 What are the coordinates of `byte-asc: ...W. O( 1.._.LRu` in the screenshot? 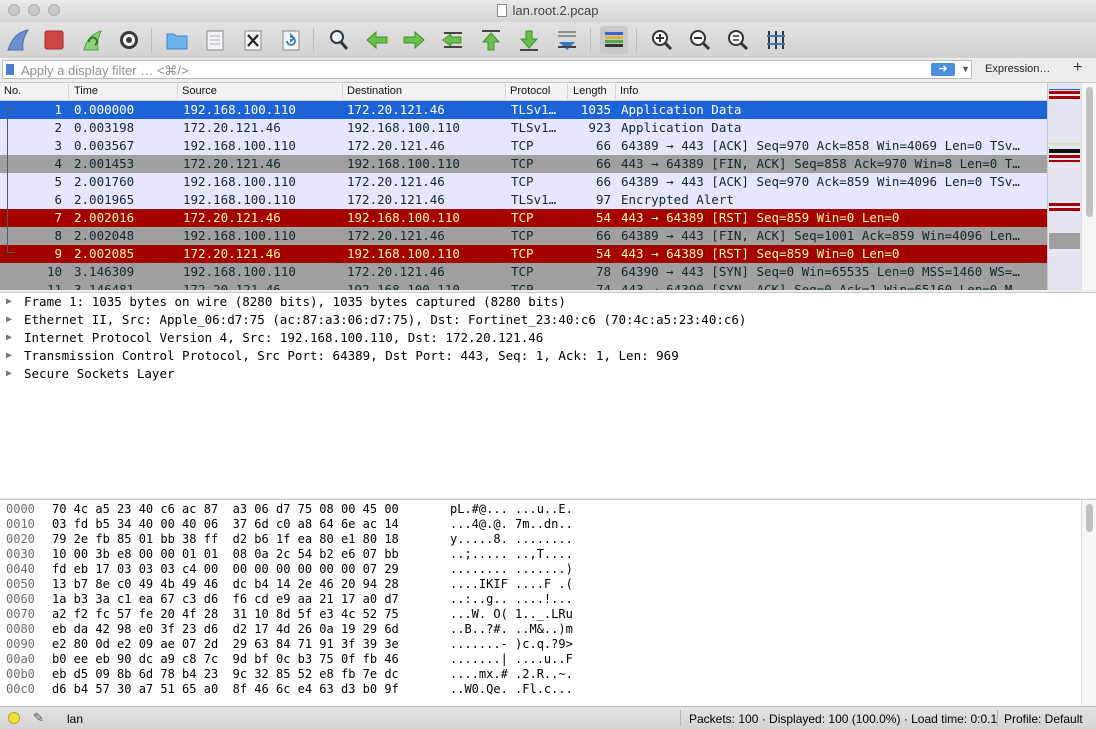 It's located at (511, 614).